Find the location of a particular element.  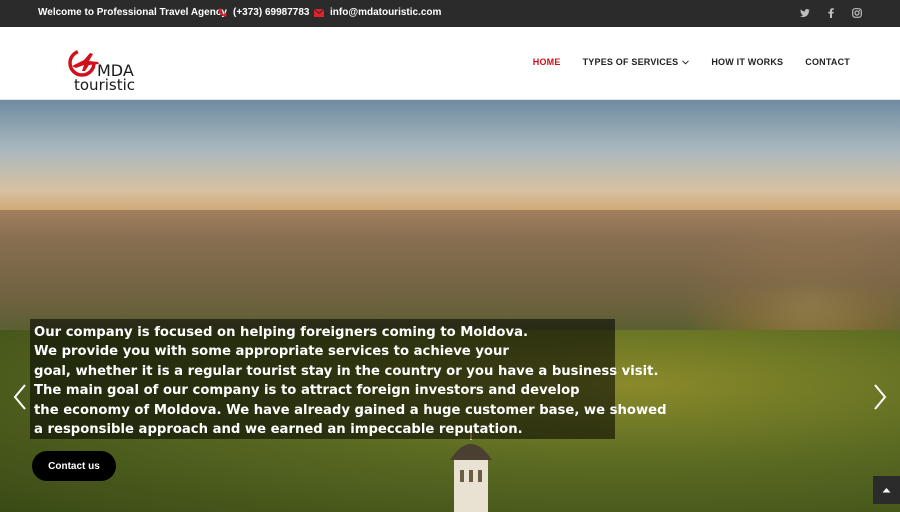

nav-home: HOME is located at coordinates (547, 62).